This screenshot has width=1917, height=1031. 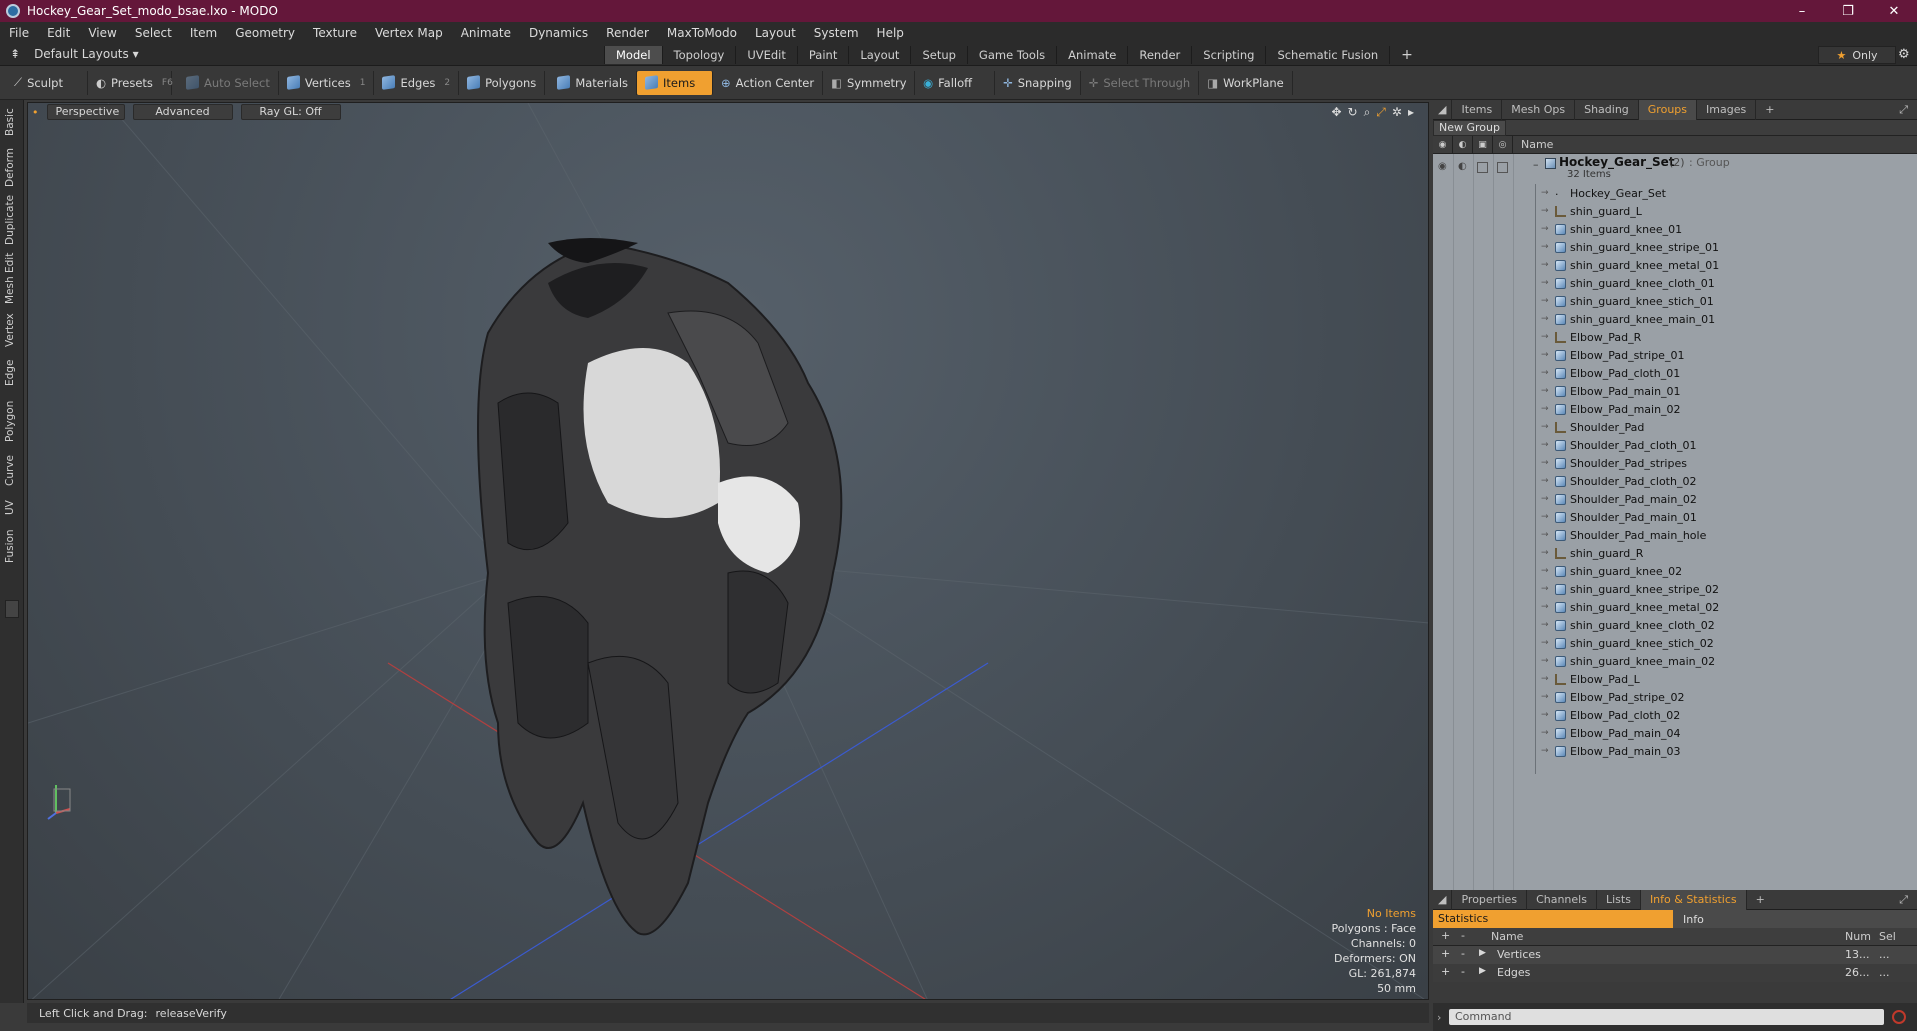 What do you see at coordinates (1675, 427) in the screenshot?
I see `tree-item-row: → Shoulder_Pad` at bounding box center [1675, 427].